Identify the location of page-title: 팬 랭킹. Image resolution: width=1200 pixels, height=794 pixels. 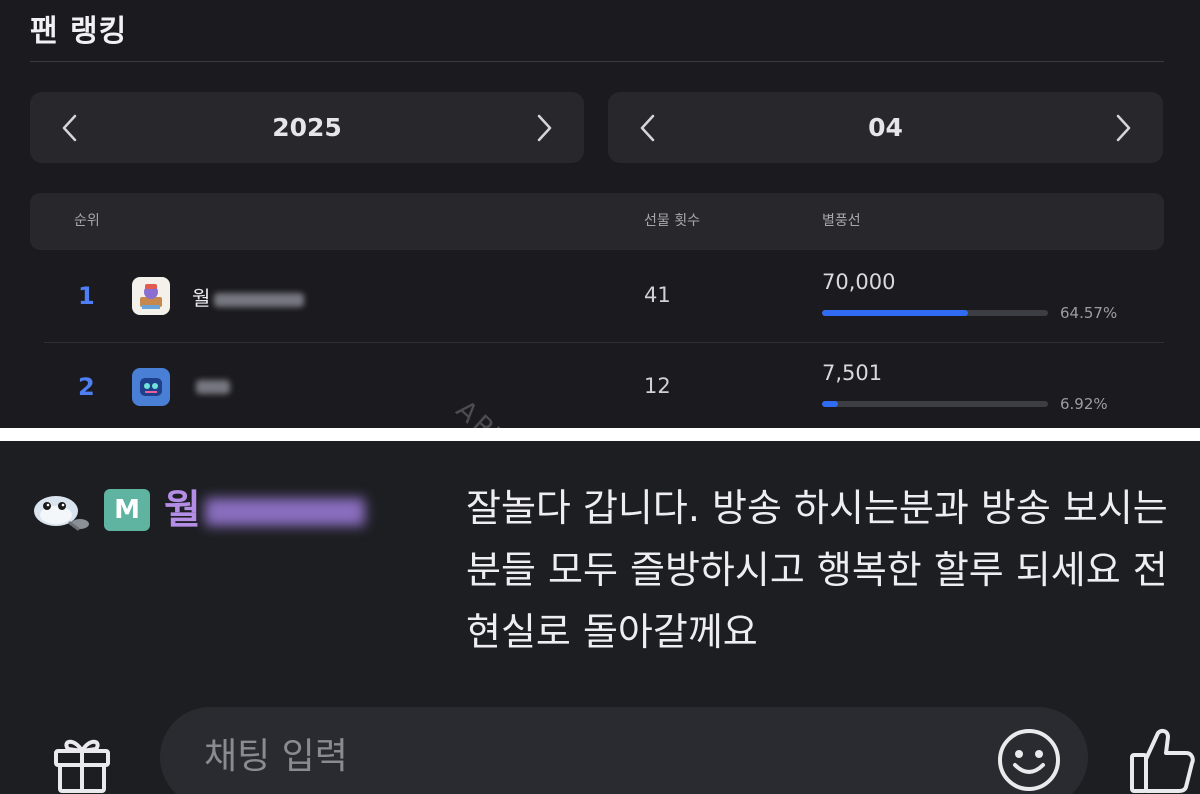
(79, 31).